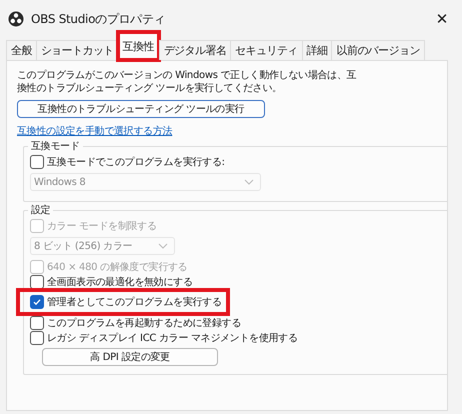 The width and height of the screenshot is (462, 414). I want to click on help-link: 互換性の設定を手動で選択する方法, so click(228, 131).